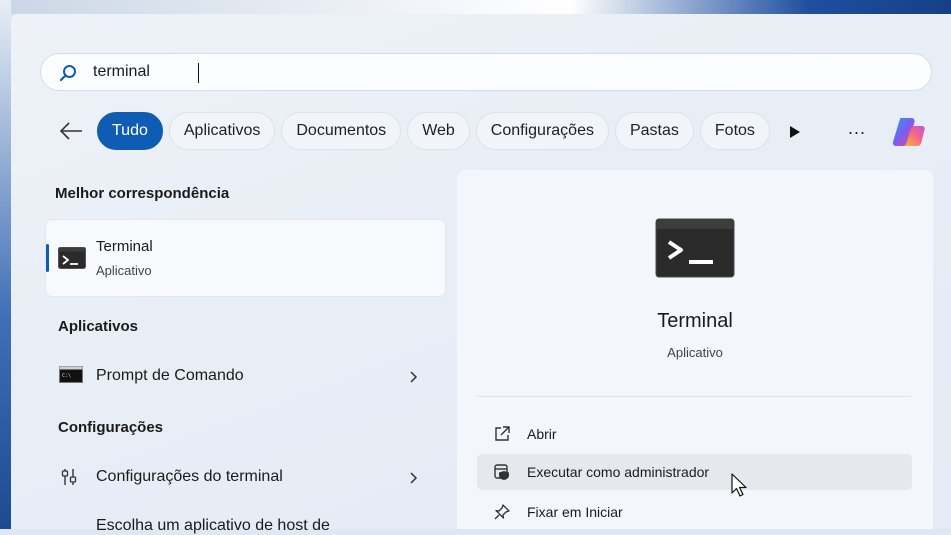  I want to click on detail-divider, so click(694, 396).